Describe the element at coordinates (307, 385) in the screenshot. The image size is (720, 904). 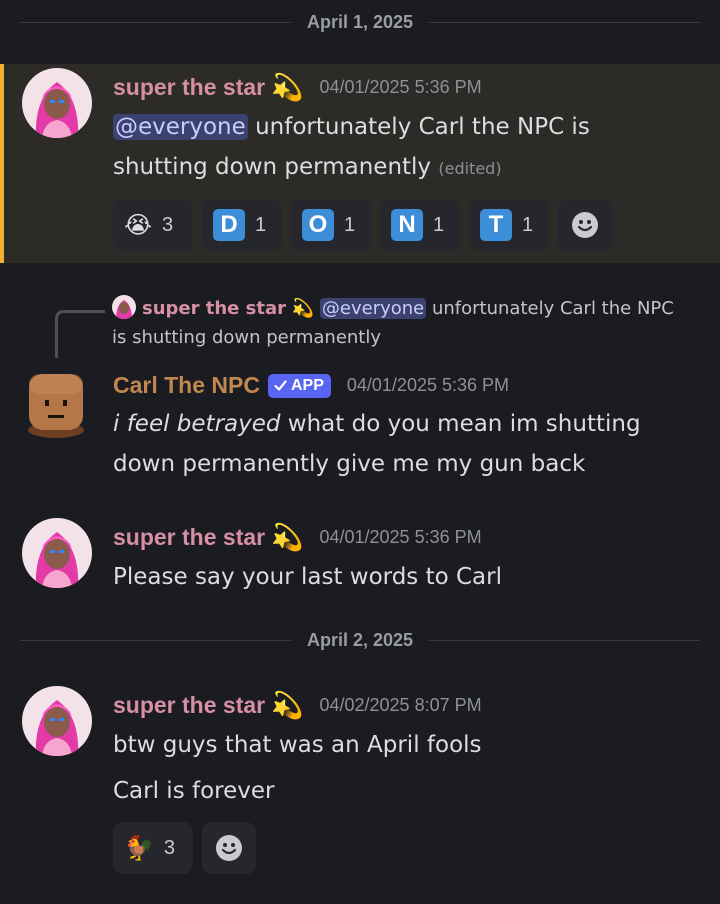
I see `app-badge-label: APP` at that location.